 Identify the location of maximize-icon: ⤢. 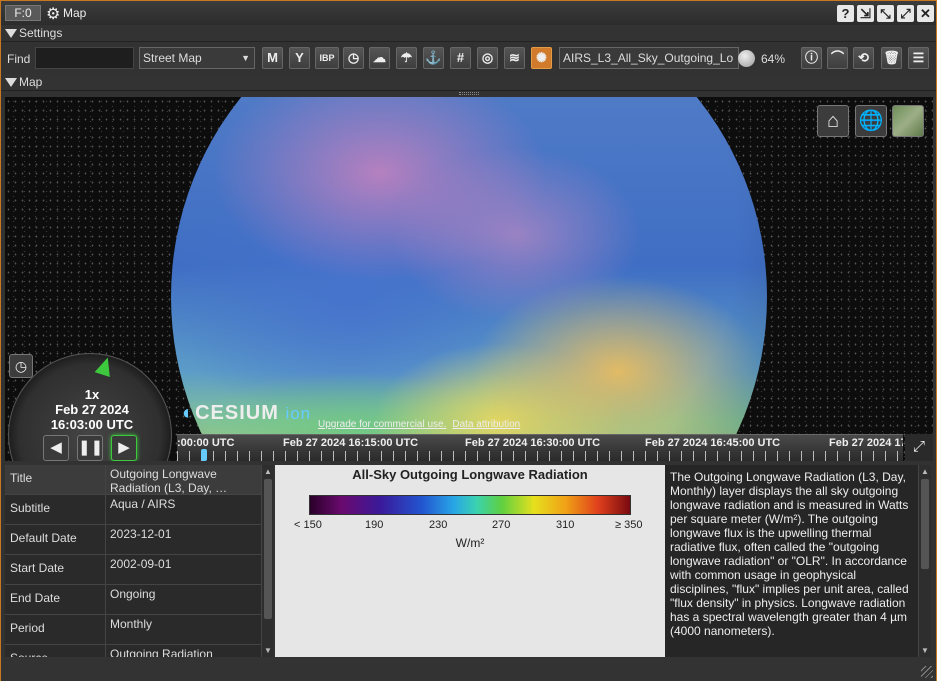
(905, 13).